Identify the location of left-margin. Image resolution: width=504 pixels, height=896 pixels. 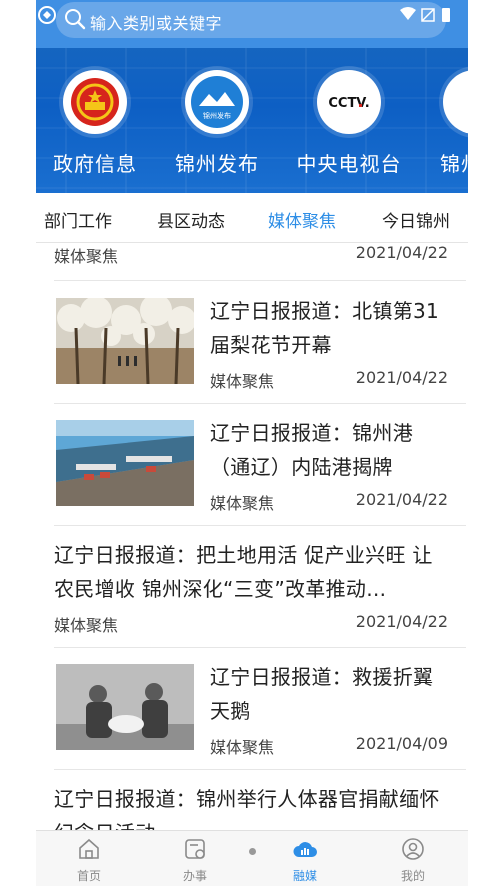
(18, 448).